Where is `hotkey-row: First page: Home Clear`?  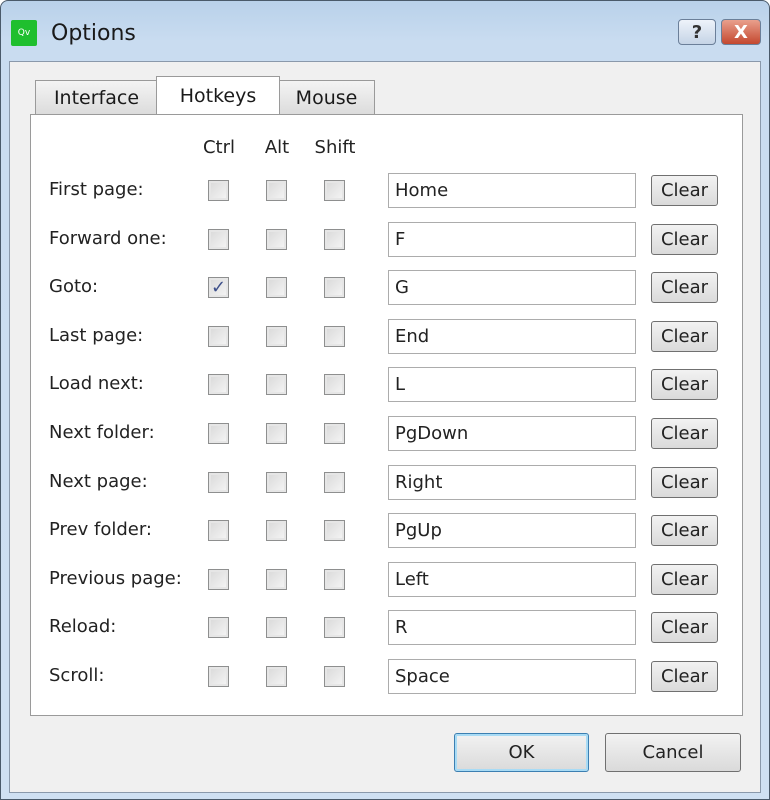 hotkey-row: First page: Home Clear is located at coordinates (386, 191).